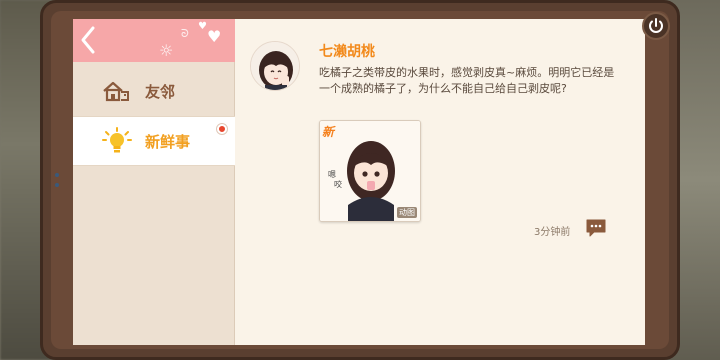  I want to click on back-arrow-icon, so click(88, 40).